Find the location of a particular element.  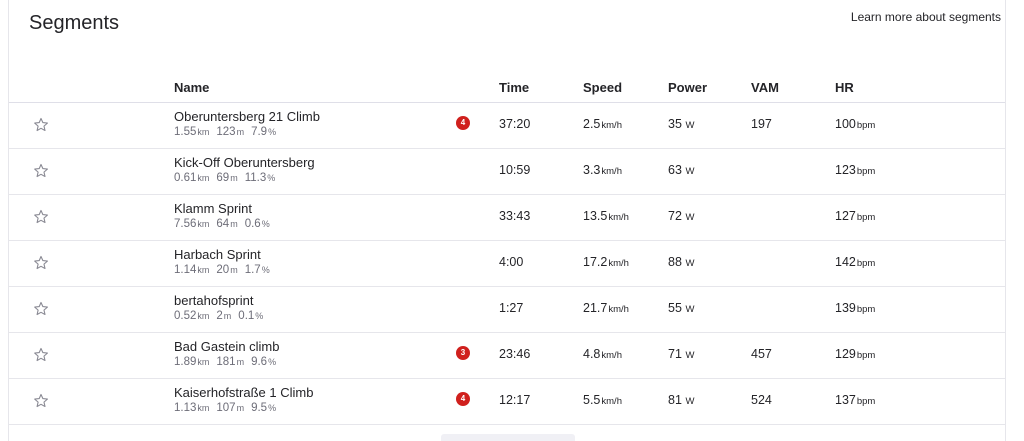

segment-stats: 7.56km 64m 0.6% is located at coordinates (225, 224).